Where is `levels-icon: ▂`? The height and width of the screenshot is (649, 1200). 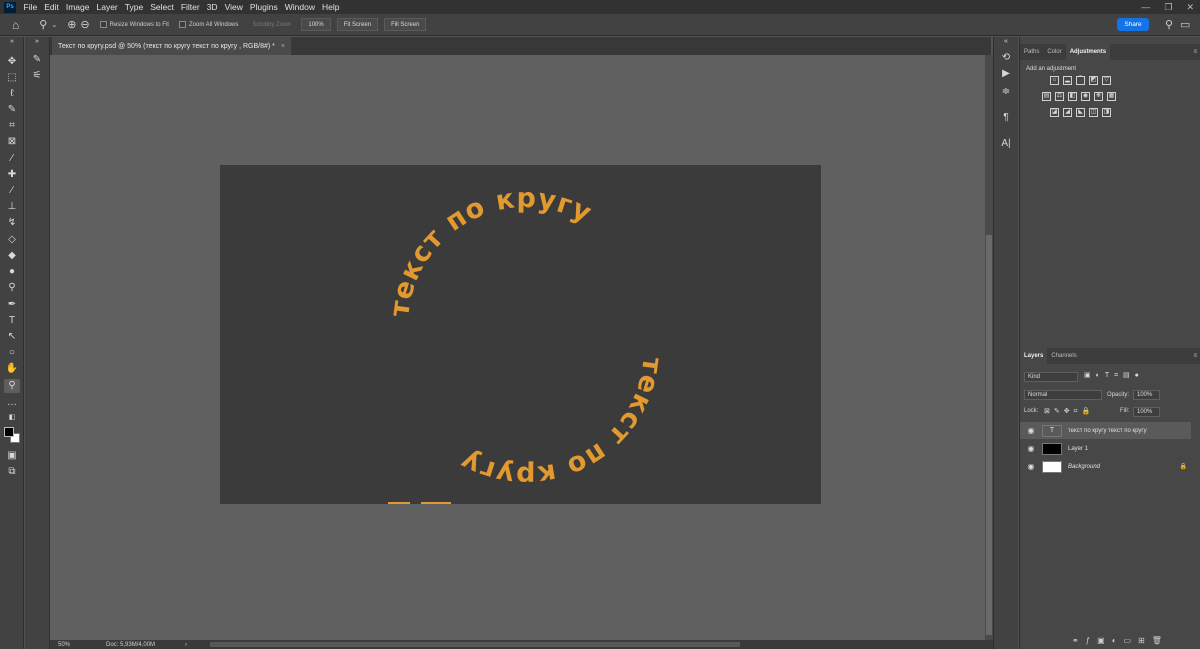 levels-icon: ▂ is located at coordinates (1067, 80).